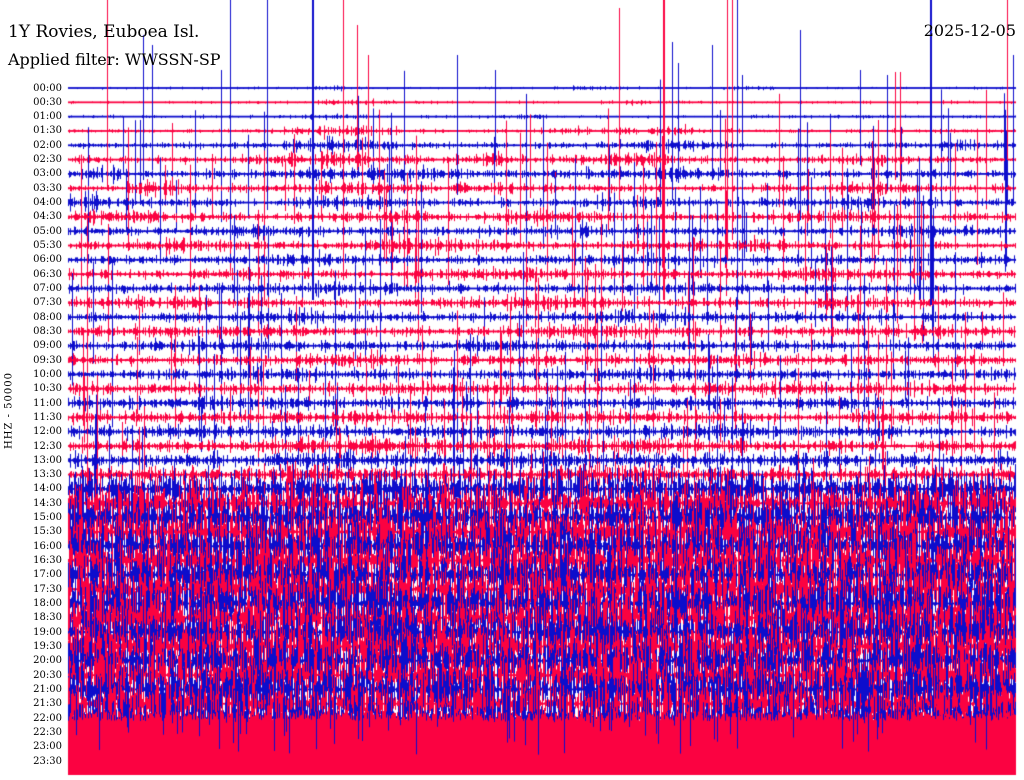 The image size is (1024, 780). I want to click on time-label: 18:00, so click(47, 604).